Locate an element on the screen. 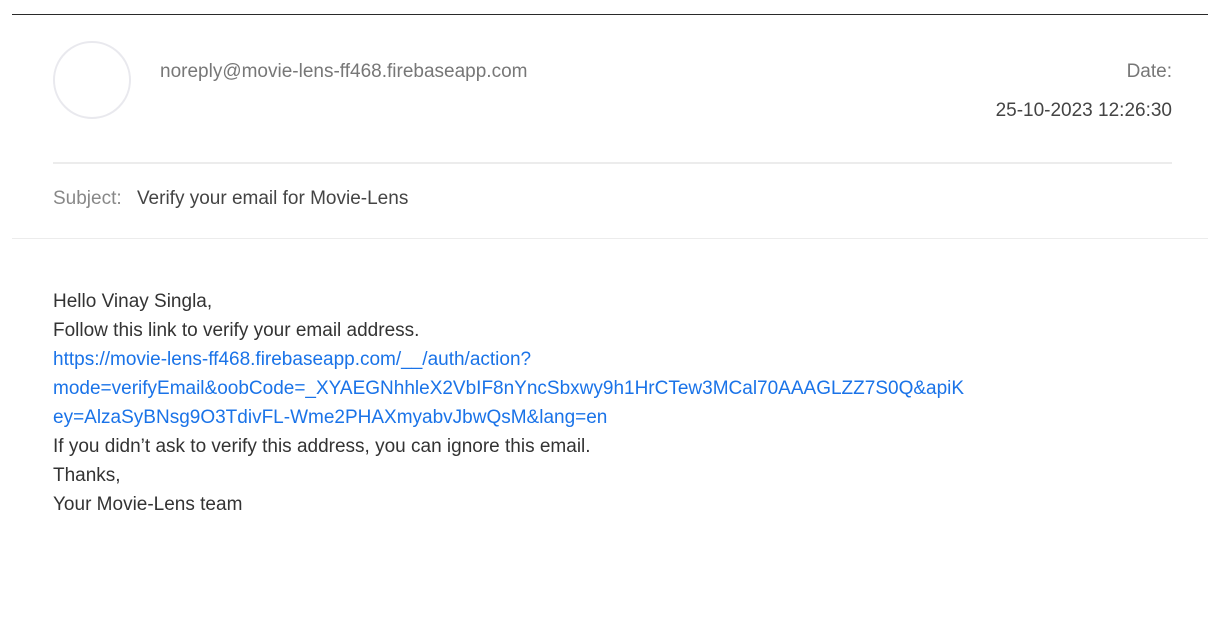 This screenshot has height=628, width=1208. date-value: 25-10-2023 12:26:30 is located at coordinates (1083, 110).